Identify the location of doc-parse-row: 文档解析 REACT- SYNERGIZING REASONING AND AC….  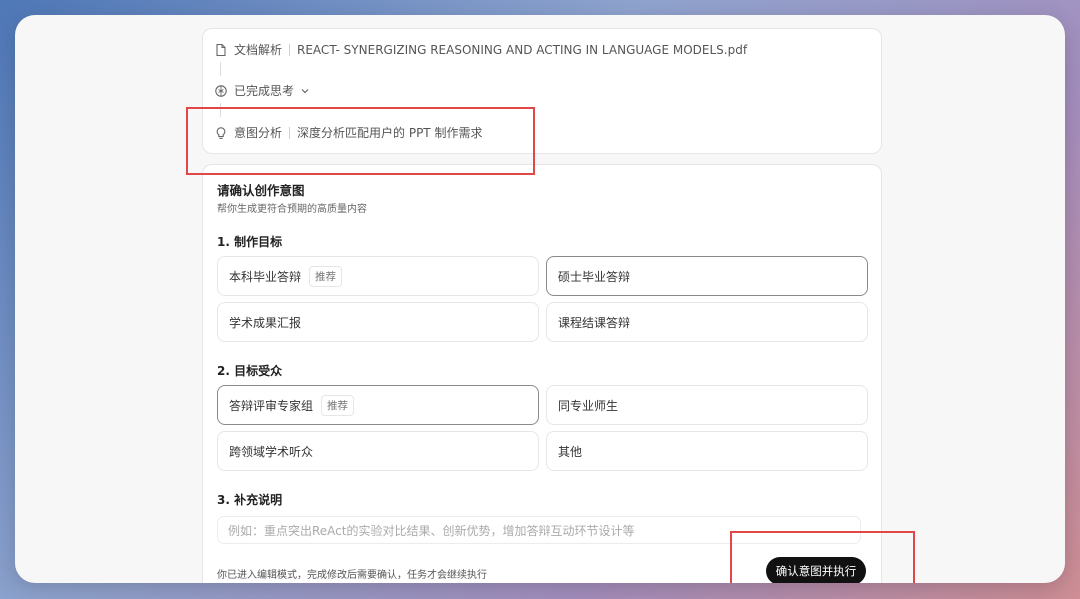
(480, 49).